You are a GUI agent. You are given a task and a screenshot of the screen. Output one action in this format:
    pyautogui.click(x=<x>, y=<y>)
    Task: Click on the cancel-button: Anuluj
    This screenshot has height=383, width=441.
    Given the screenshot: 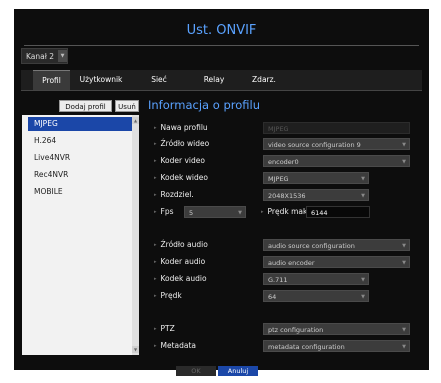 What is the action you would take?
    pyautogui.click(x=238, y=371)
    